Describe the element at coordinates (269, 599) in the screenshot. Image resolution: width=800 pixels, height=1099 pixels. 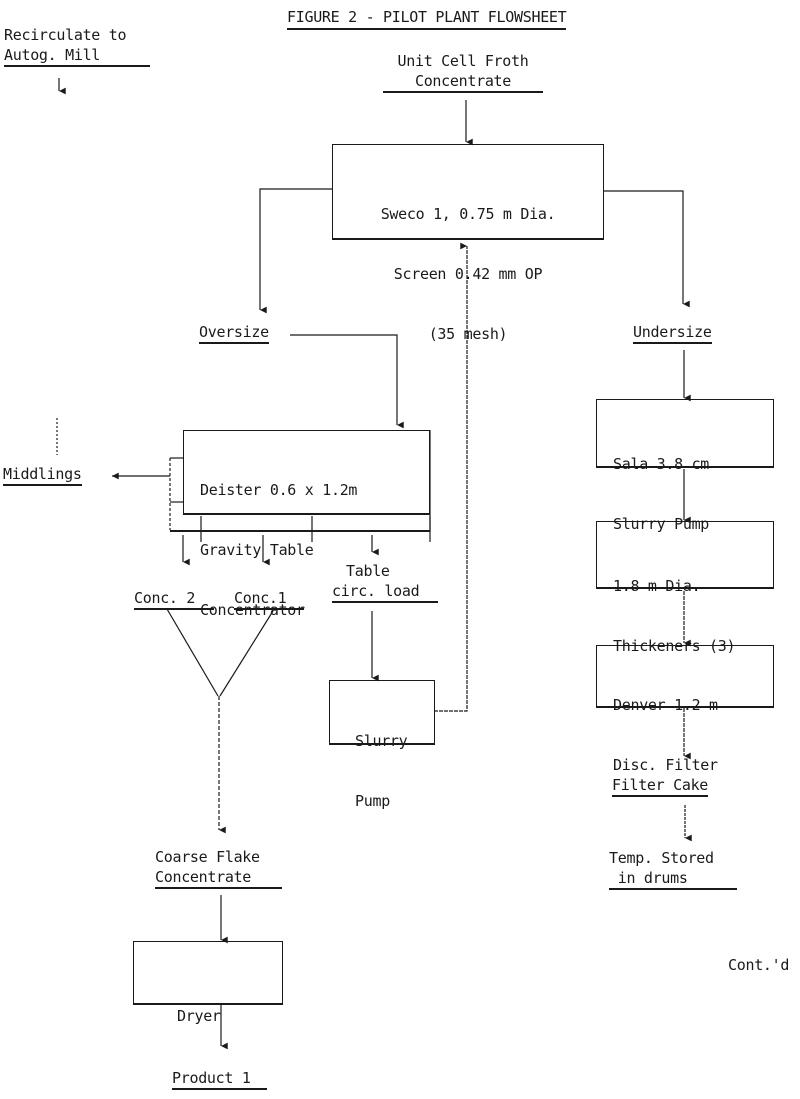
I see `conc1-label: Conc.1` at that location.